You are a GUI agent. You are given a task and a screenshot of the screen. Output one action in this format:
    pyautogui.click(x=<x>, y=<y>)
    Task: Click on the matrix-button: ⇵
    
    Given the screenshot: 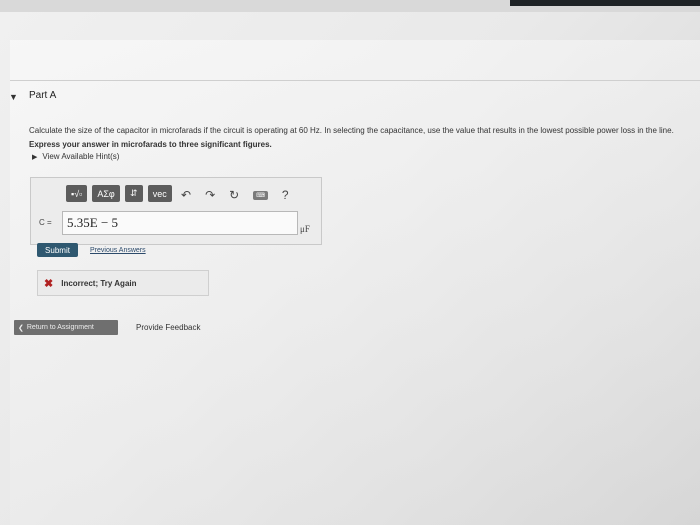 What is the action you would take?
    pyautogui.click(x=133, y=193)
    